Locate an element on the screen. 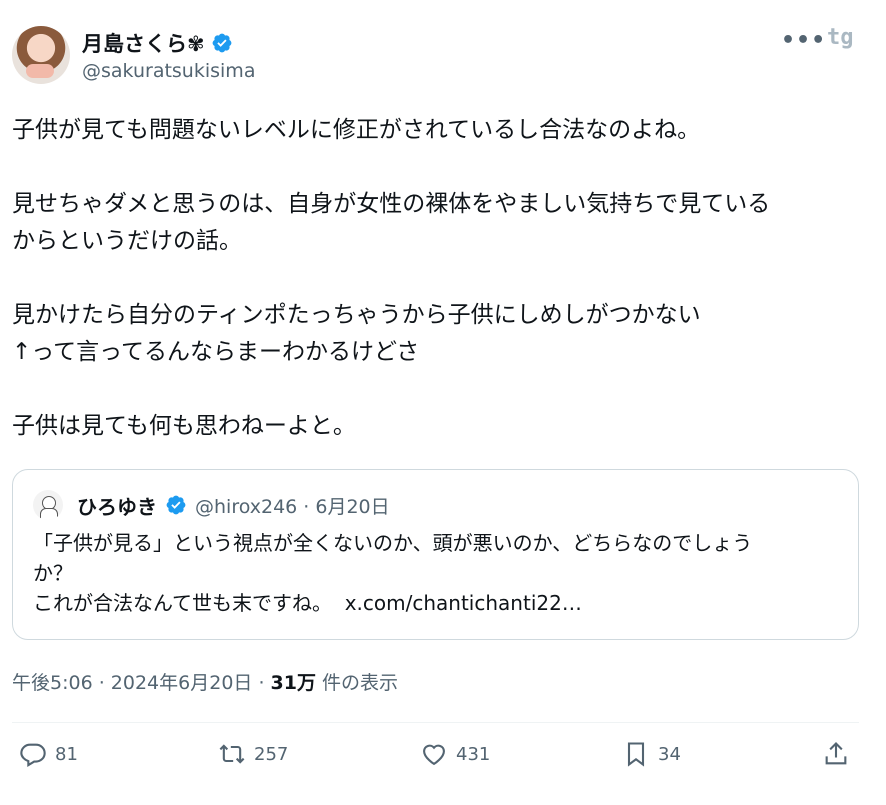 The image size is (886, 805). views-count: 31万 is located at coordinates (293, 683).